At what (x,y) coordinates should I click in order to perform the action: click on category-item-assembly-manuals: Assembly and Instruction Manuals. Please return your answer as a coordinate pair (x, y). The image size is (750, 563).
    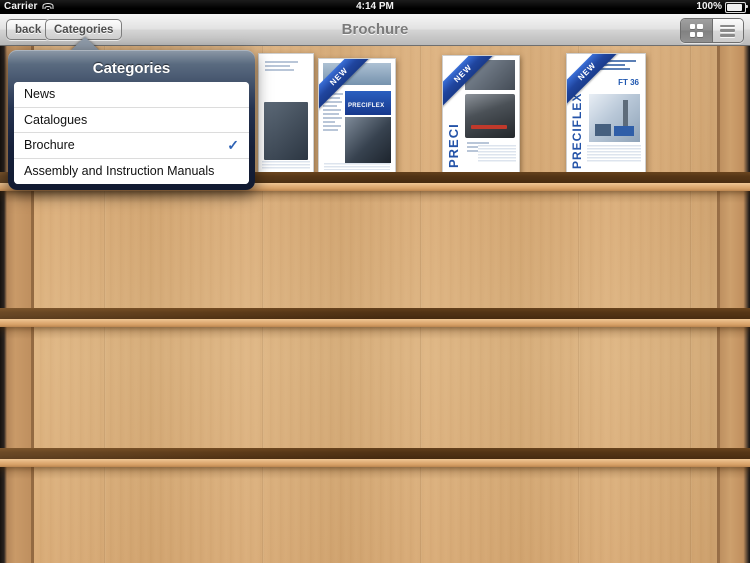
    Looking at the image, I should click on (131, 171).